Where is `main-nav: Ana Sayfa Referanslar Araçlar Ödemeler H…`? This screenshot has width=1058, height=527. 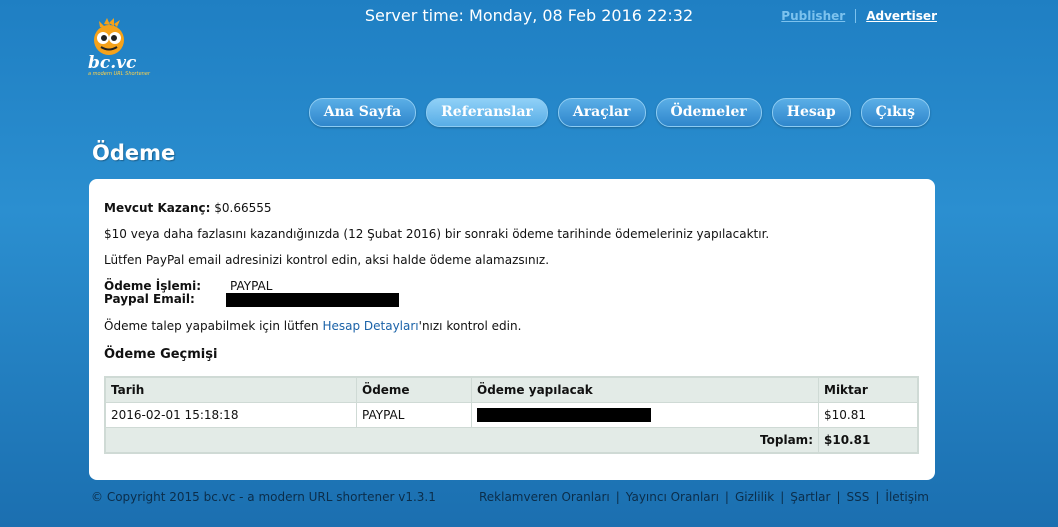 main-nav: Ana Sayfa Referanslar Araçlar Ödemeler H… is located at coordinates (619, 112).